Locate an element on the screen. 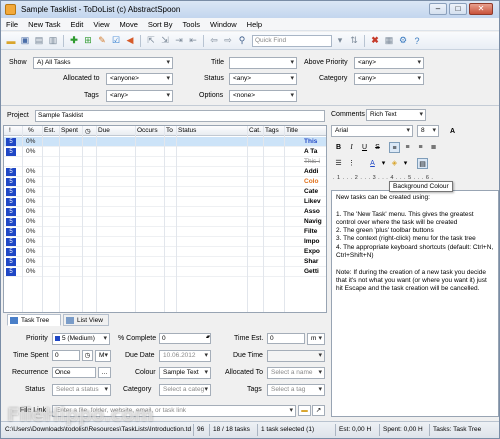  align-left-icon: ≡ is located at coordinates (394, 147).